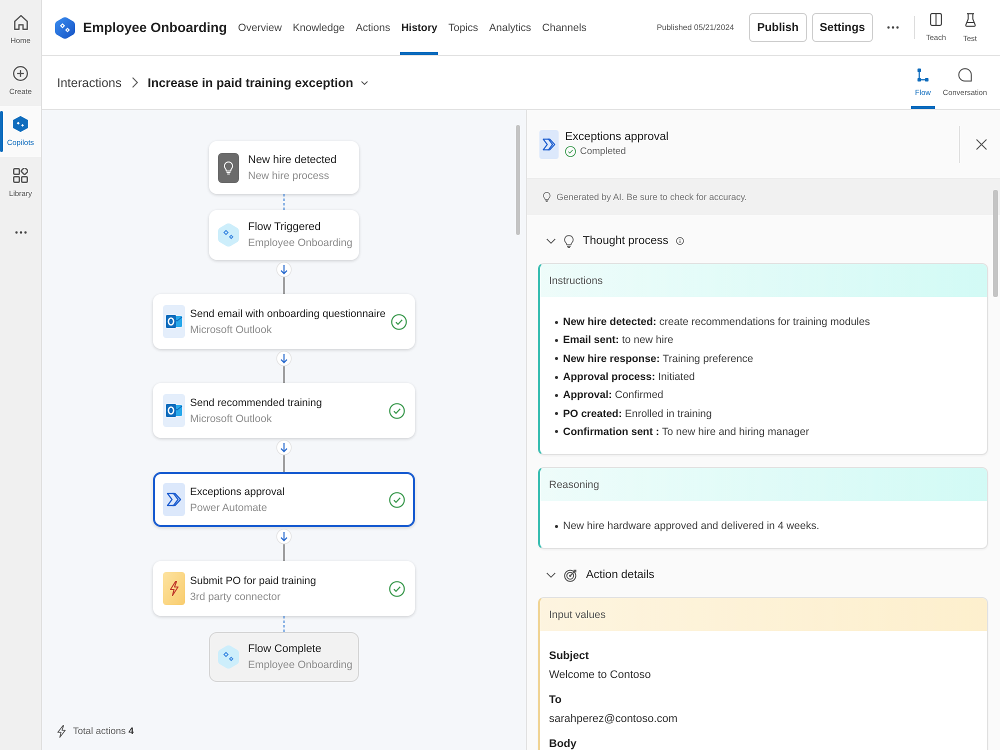  Describe the element at coordinates (20, 73) in the screenshot. I see `plus-circle-icon` at that location.